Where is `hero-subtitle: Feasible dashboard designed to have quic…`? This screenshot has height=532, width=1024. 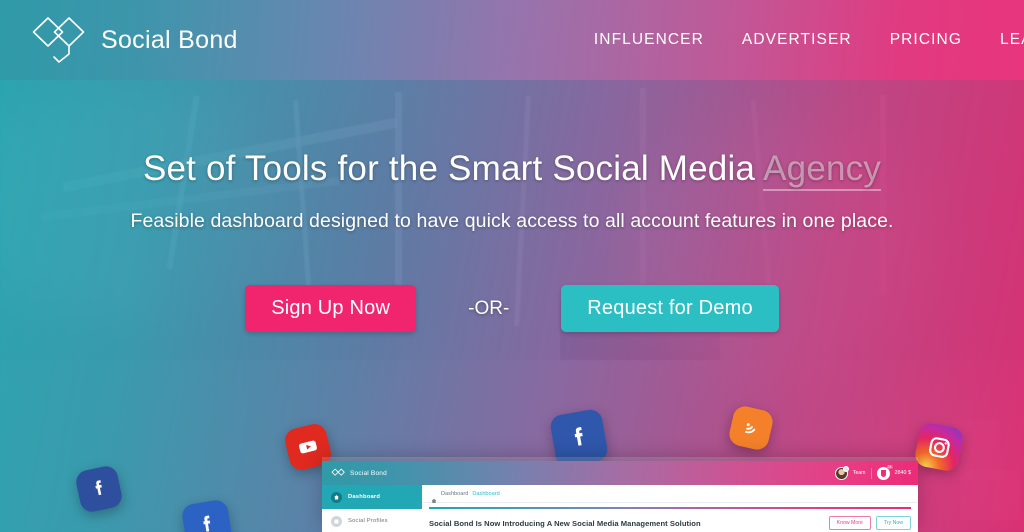
hero-subtitle: Feasible dashboard designed to have quic… is located at coordinates (512, 221).